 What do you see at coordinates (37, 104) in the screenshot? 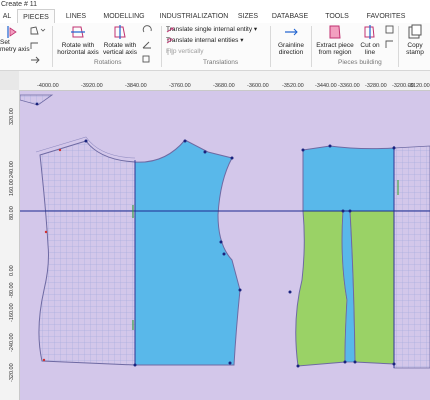
I see `node-marker` at bounding box center [37, 104].